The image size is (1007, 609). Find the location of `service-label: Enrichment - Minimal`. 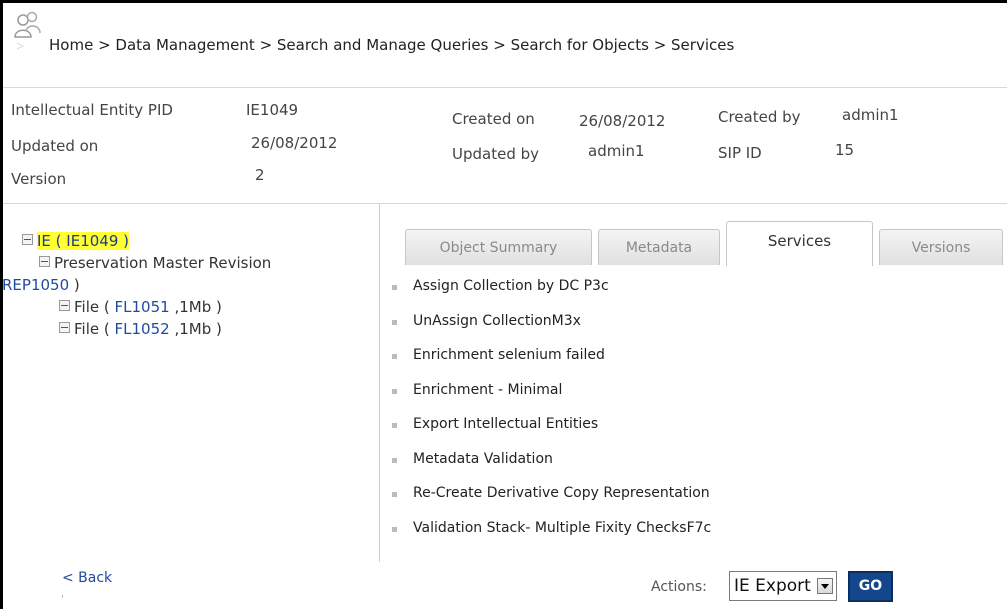

service-label: Enrichment - Minimal is located at coordinates (487, 390).